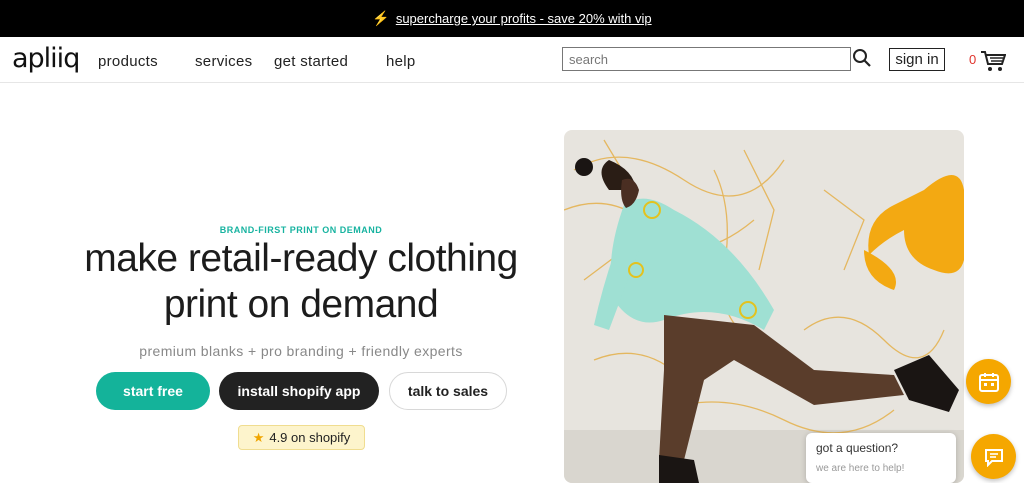  I want to click on cart-count: 0, so click(973, 59).